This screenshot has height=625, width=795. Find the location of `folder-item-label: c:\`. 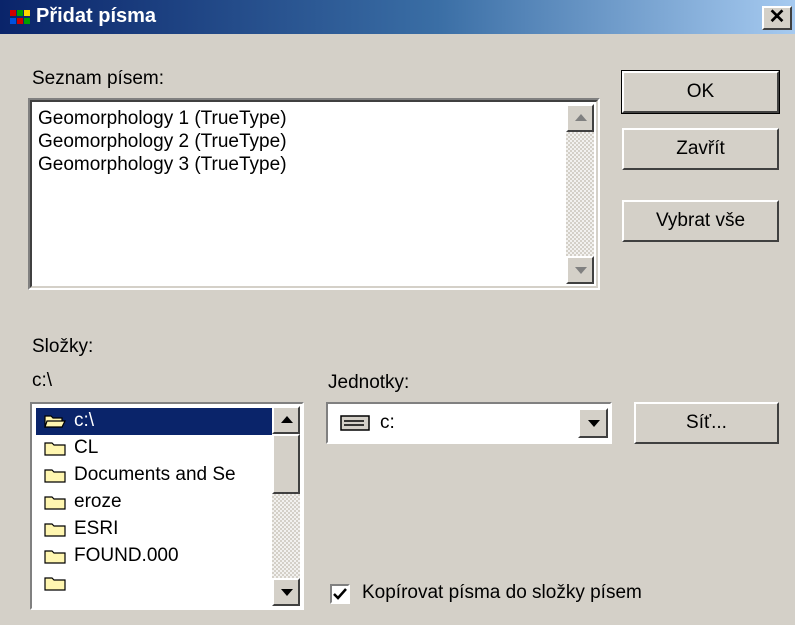

folder-item-label: c:\ is located at coordinates (84, 420).